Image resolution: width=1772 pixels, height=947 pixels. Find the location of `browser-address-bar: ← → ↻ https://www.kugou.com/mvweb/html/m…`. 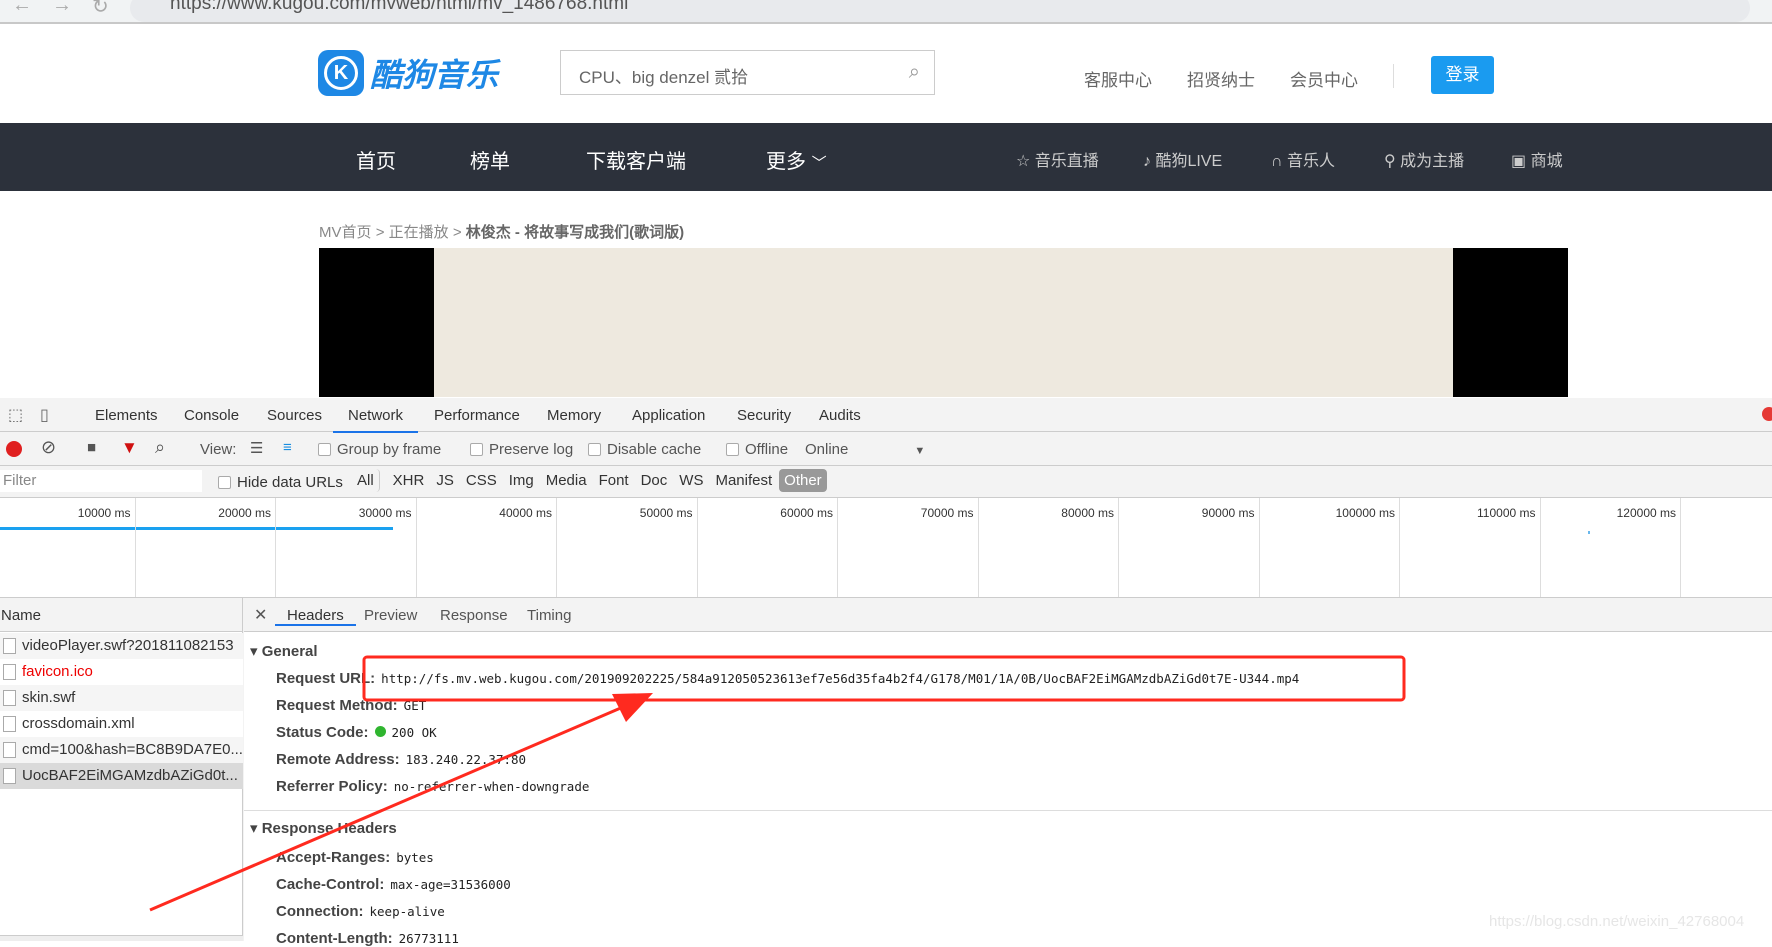

browser-address-bar: ← → ↻ https://www.kugou.com/mvweb/html/m… is located at coordinates (886, 12).